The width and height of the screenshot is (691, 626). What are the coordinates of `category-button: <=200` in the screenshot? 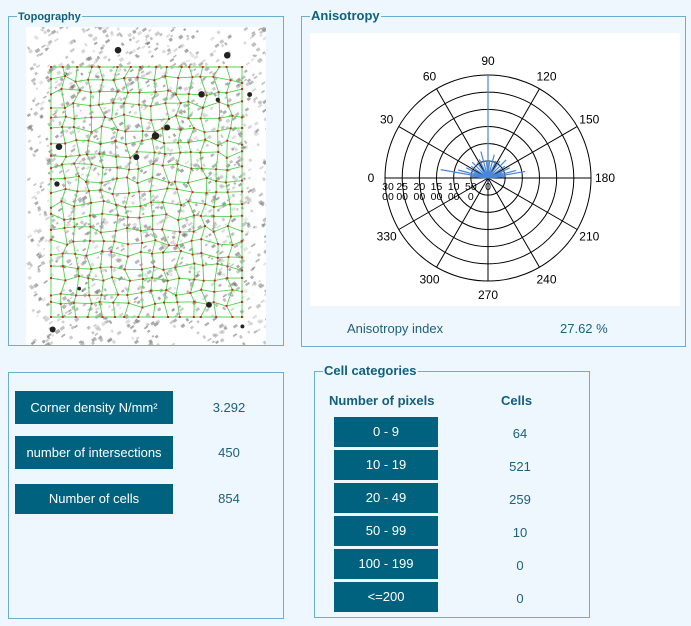 It's located at (386, 597).